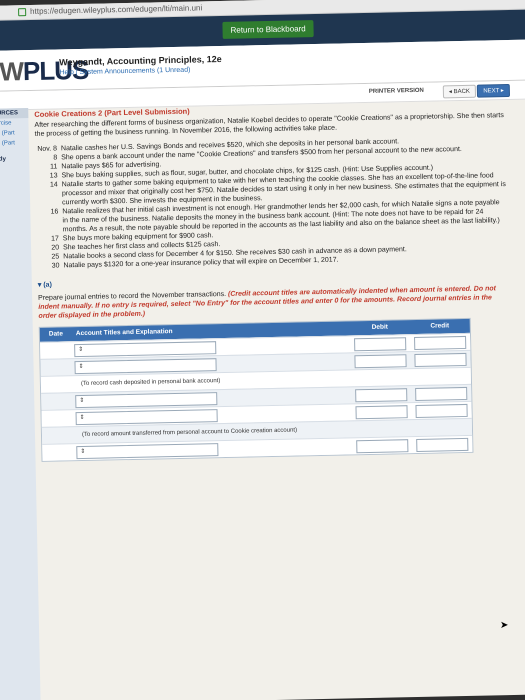  I want to click on back-button: ◂ BACK, so click(459, 91).